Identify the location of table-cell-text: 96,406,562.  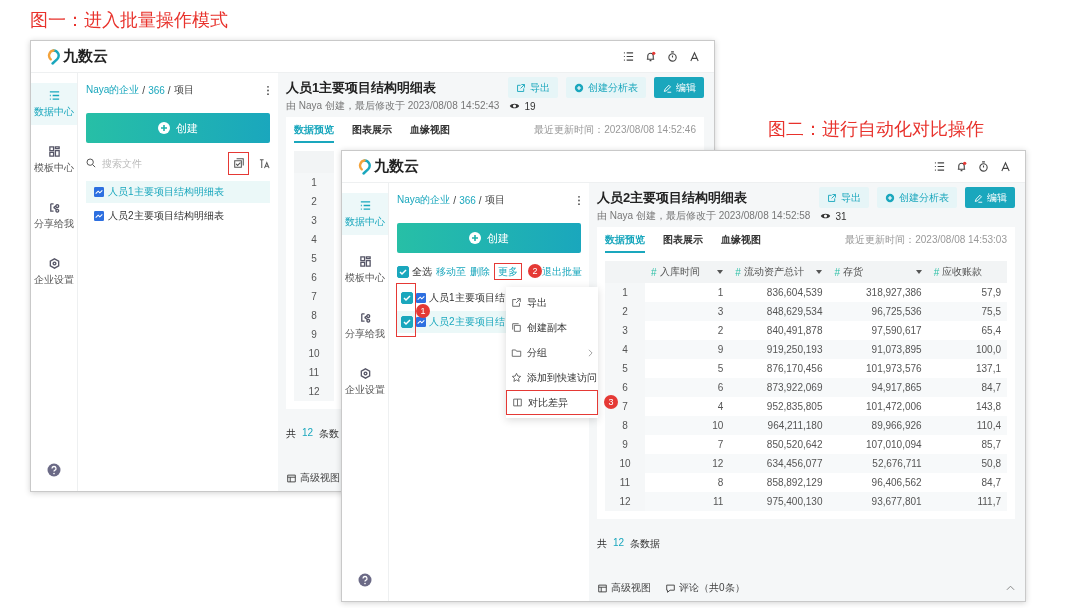
(896, 483).